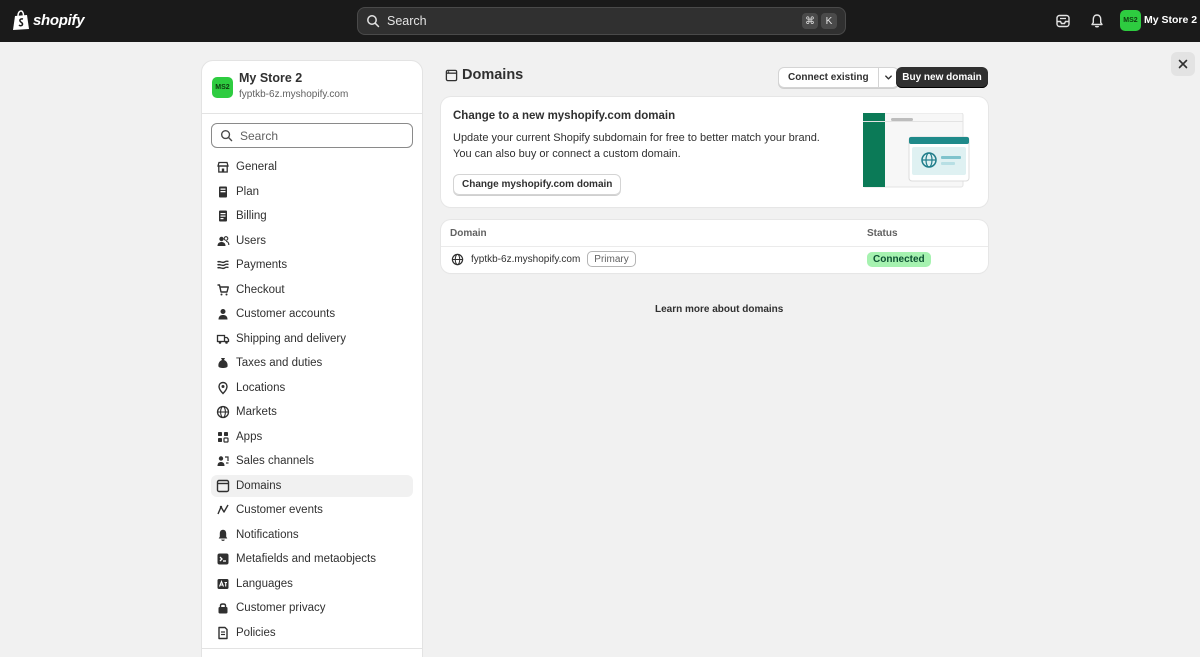 This screenshot has width=1200, height=657. What do you see at coordinates (537, 184) in the screenshot?
I see `change-myshopify-domain-button: Change myshopify.com domain` at bounding box center [537, 184].